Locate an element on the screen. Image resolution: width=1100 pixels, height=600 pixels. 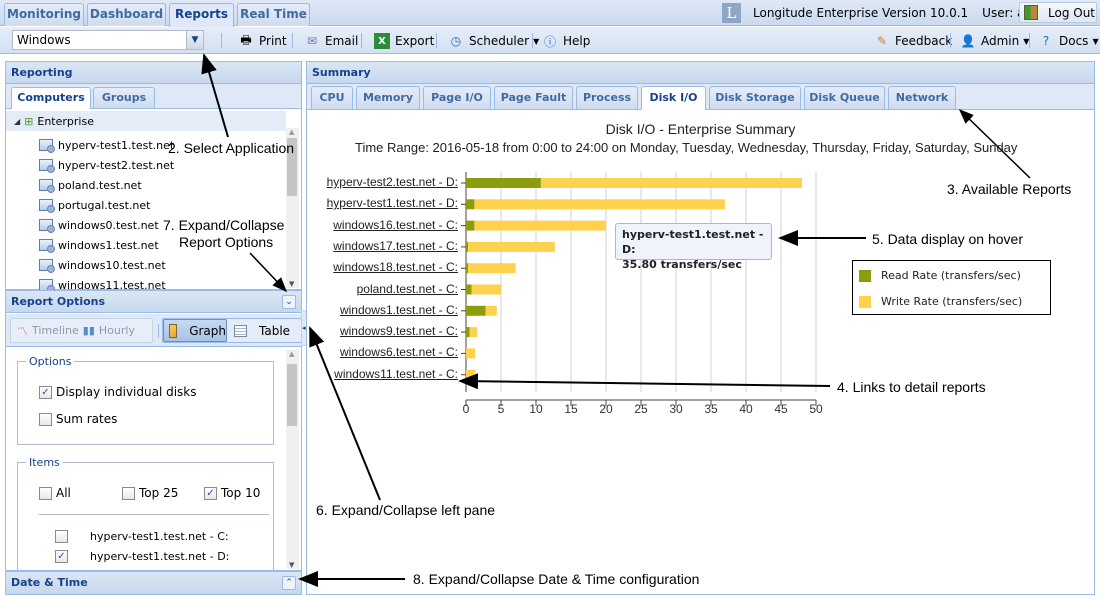
legend-item-write: Write Rate (transfers/sec) is located at coordinates (940, 301).